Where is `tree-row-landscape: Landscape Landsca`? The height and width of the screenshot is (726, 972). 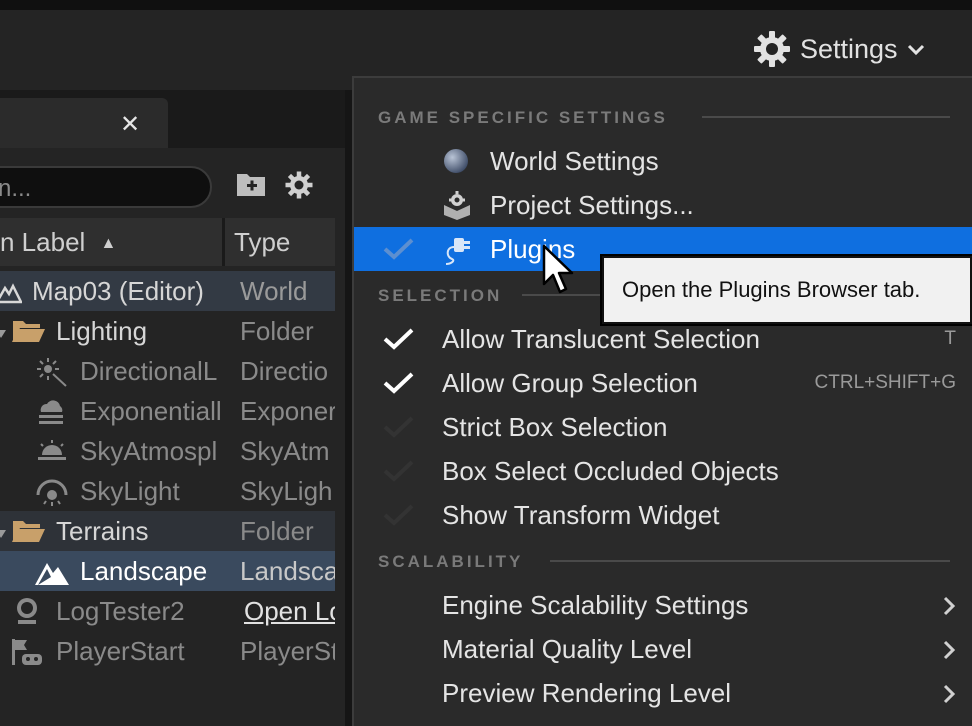 tree-row-landscape: Landscape Landsca is located at coordinates (167, 571).